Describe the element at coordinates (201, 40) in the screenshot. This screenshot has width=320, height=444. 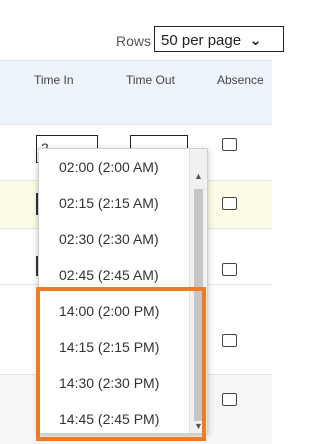
I see `rows-per-page-value: 50 per page` at that location.